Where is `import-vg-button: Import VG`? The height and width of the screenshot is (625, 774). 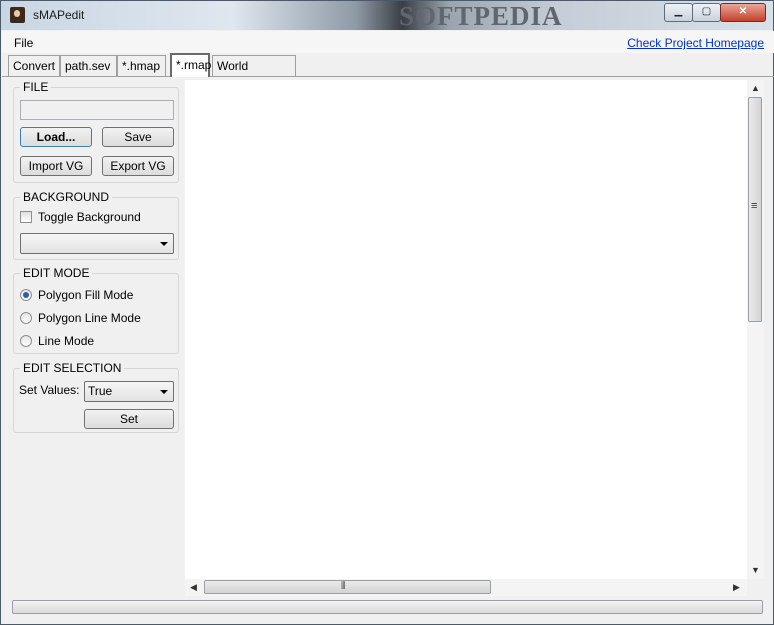 import-vg-button: Import VG is located at coordinates (56, 166).